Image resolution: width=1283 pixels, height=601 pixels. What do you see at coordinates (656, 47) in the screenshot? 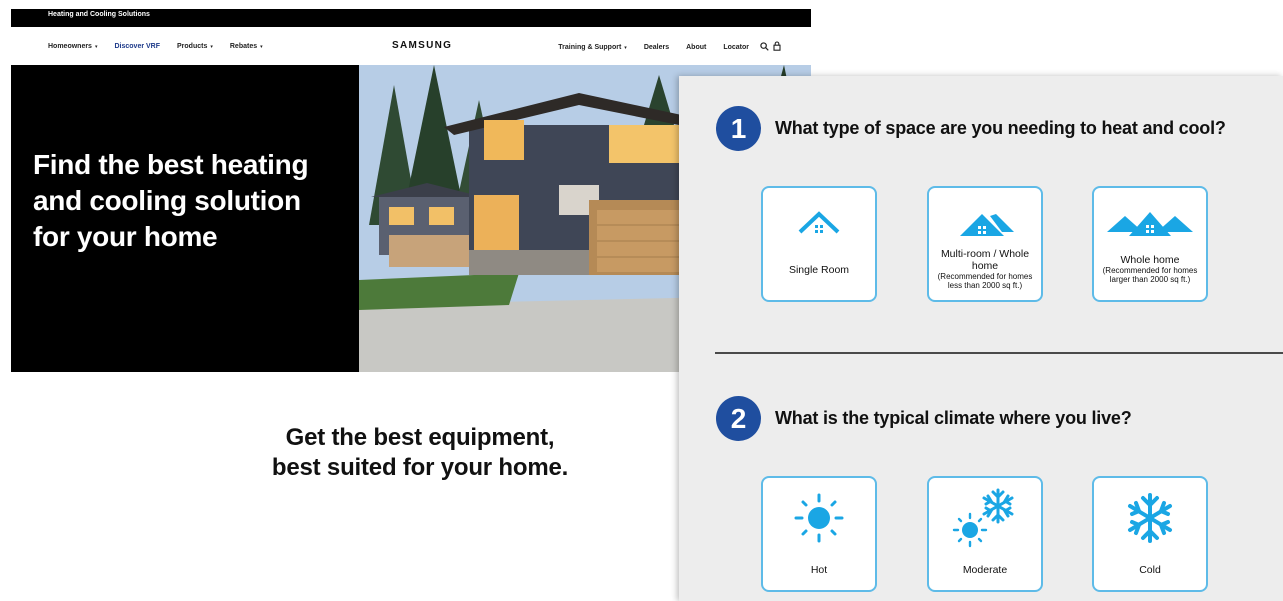
I see `nav-dealers: Dealers` at bounding box center [656, 47].